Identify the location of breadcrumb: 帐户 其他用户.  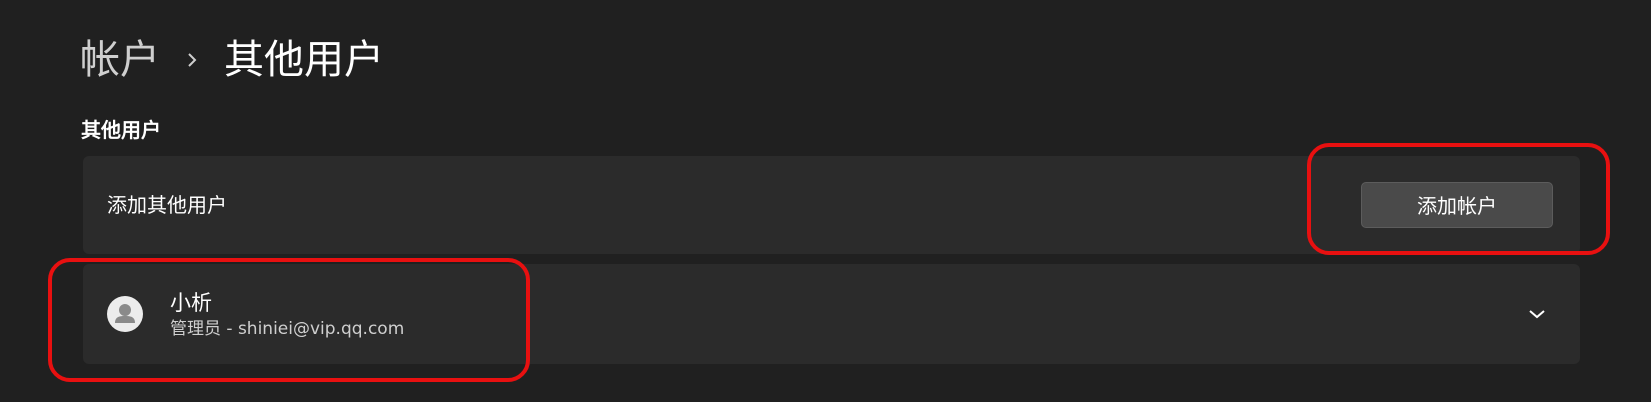
(232, 60).